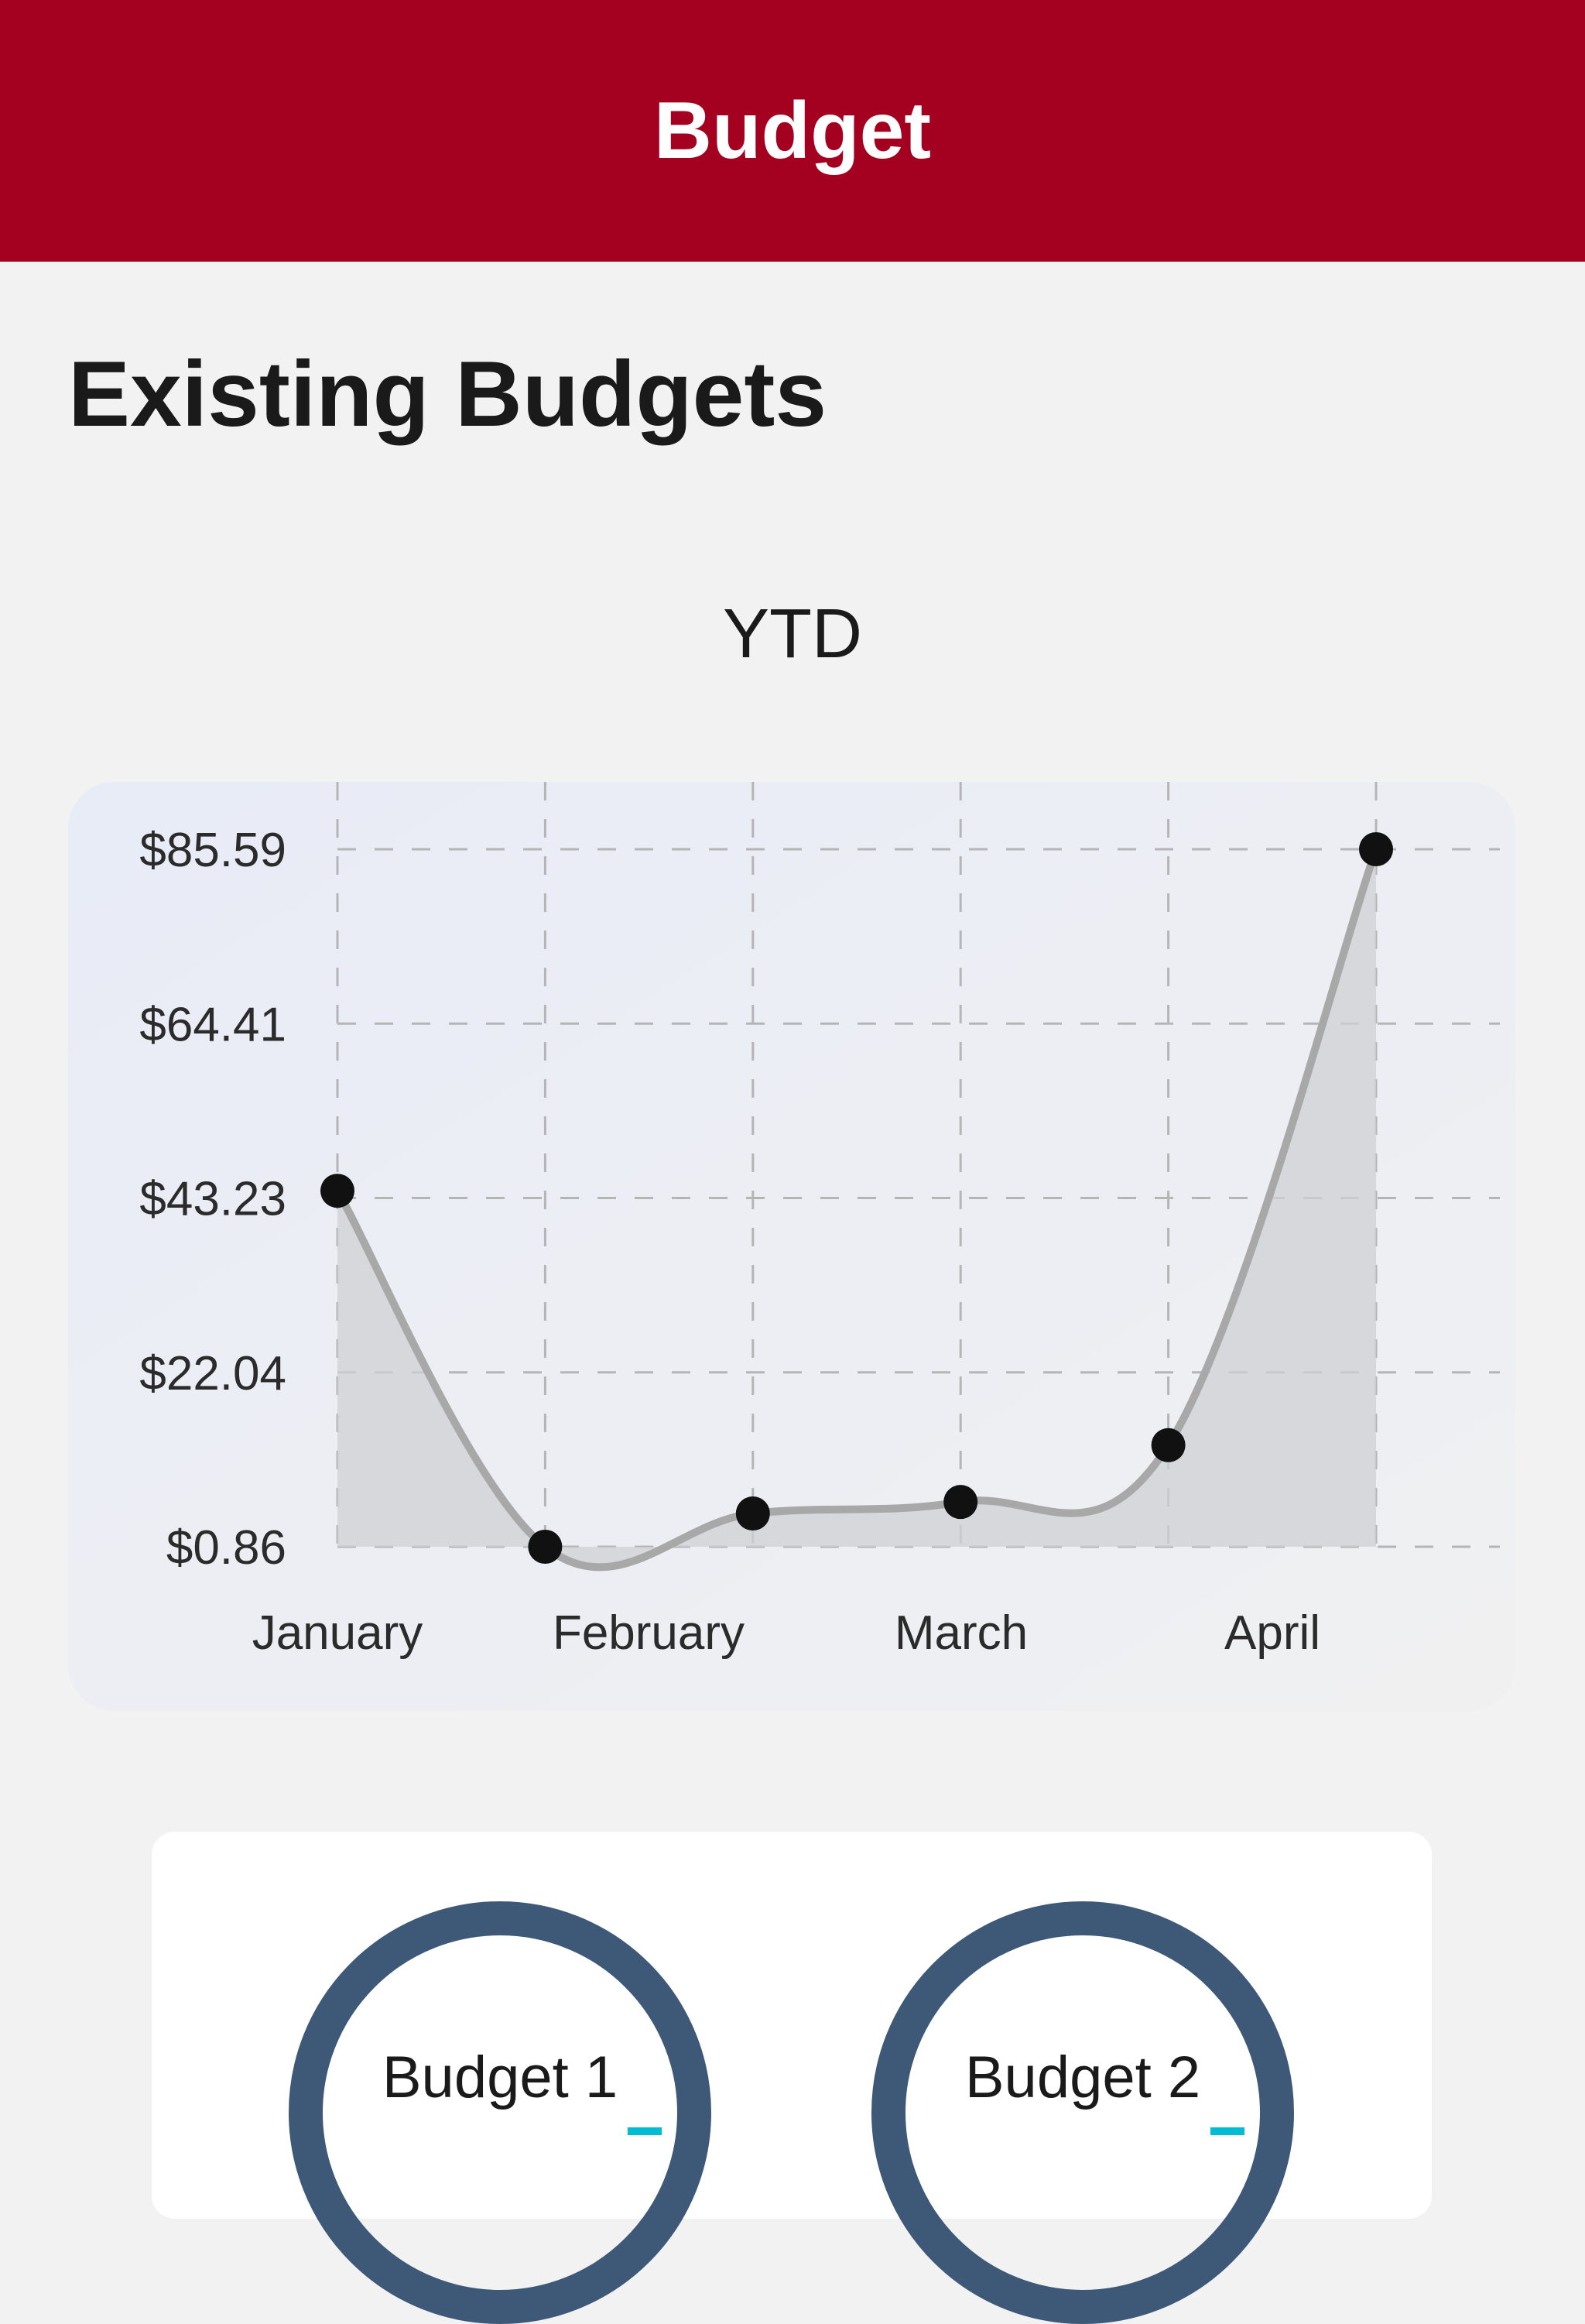 Image resolution: width=1585 pixels, height=2324 pixels. I want to click on y-tick-label: $64.41, so click(212, 1024).